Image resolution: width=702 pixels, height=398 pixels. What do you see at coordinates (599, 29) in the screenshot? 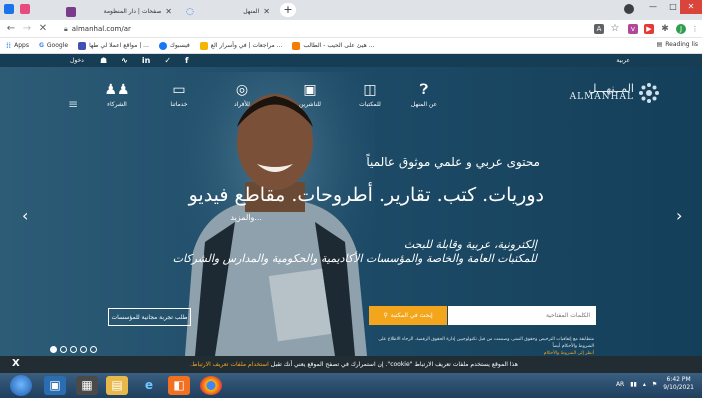
I see `translate-icon: A` at bounding box center [599, 29].